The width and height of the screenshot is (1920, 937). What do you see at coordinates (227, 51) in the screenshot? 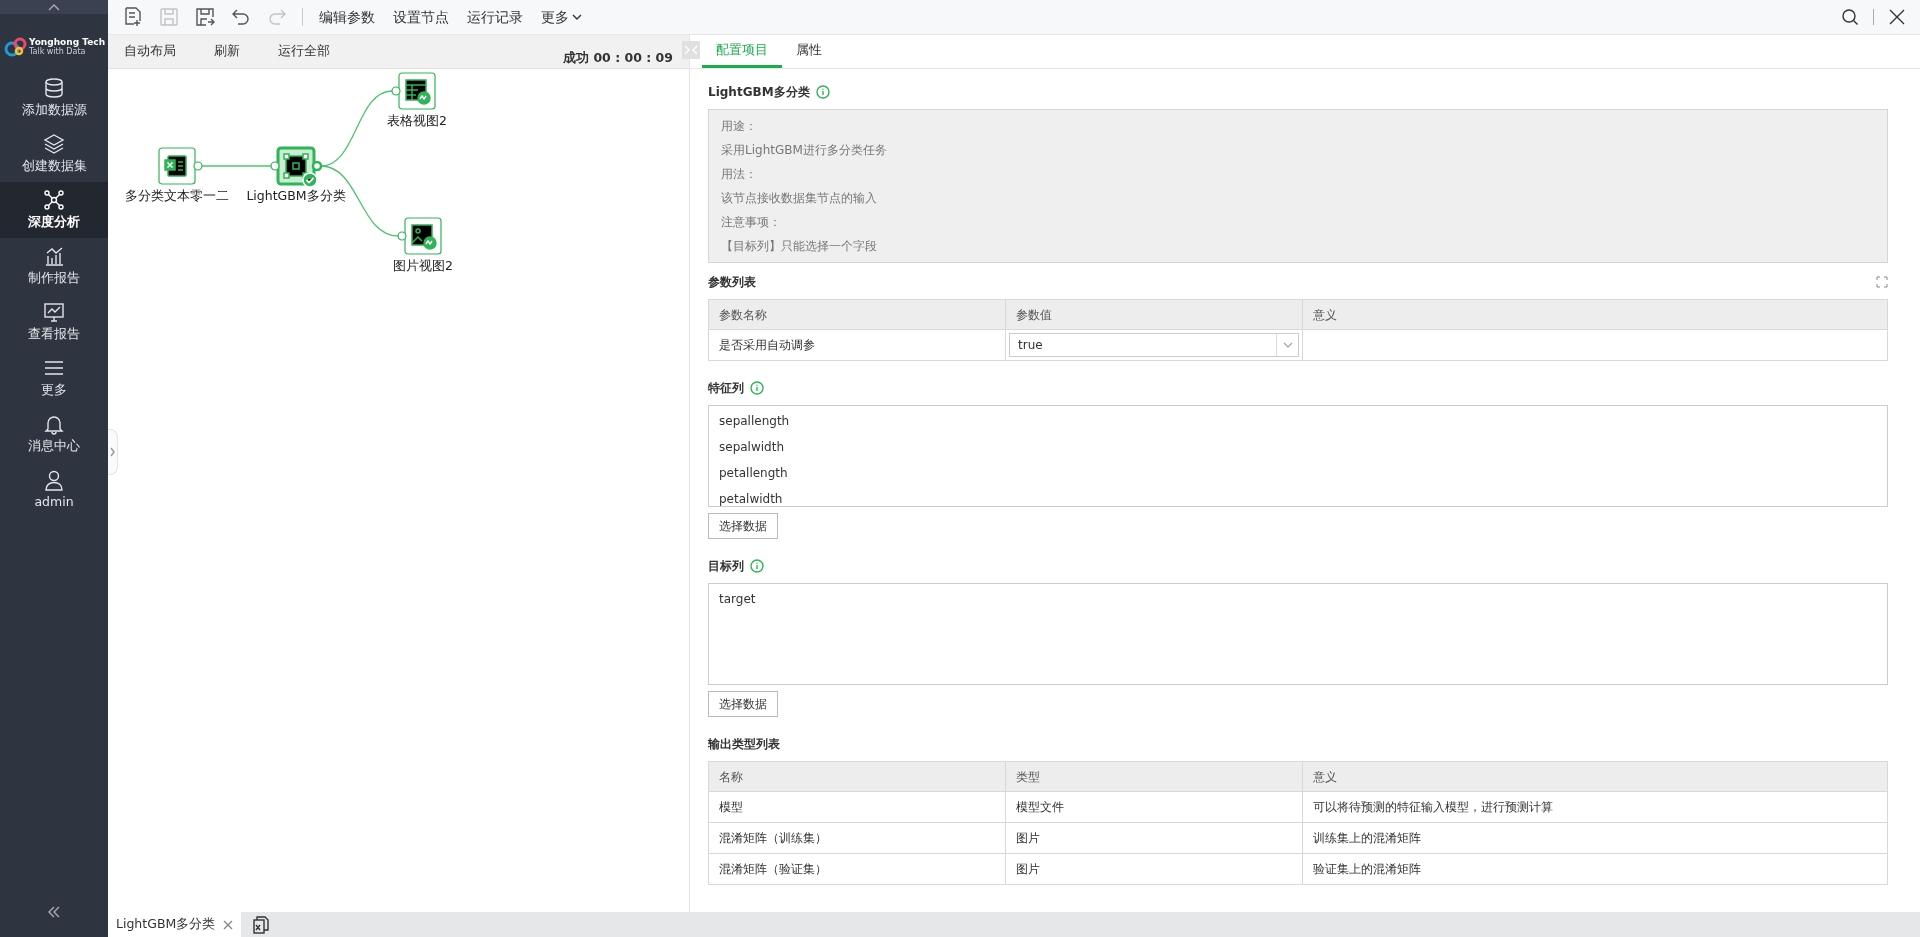
I see `canvas-toolbar-button: 刷新` at bounding box center [227, 51].